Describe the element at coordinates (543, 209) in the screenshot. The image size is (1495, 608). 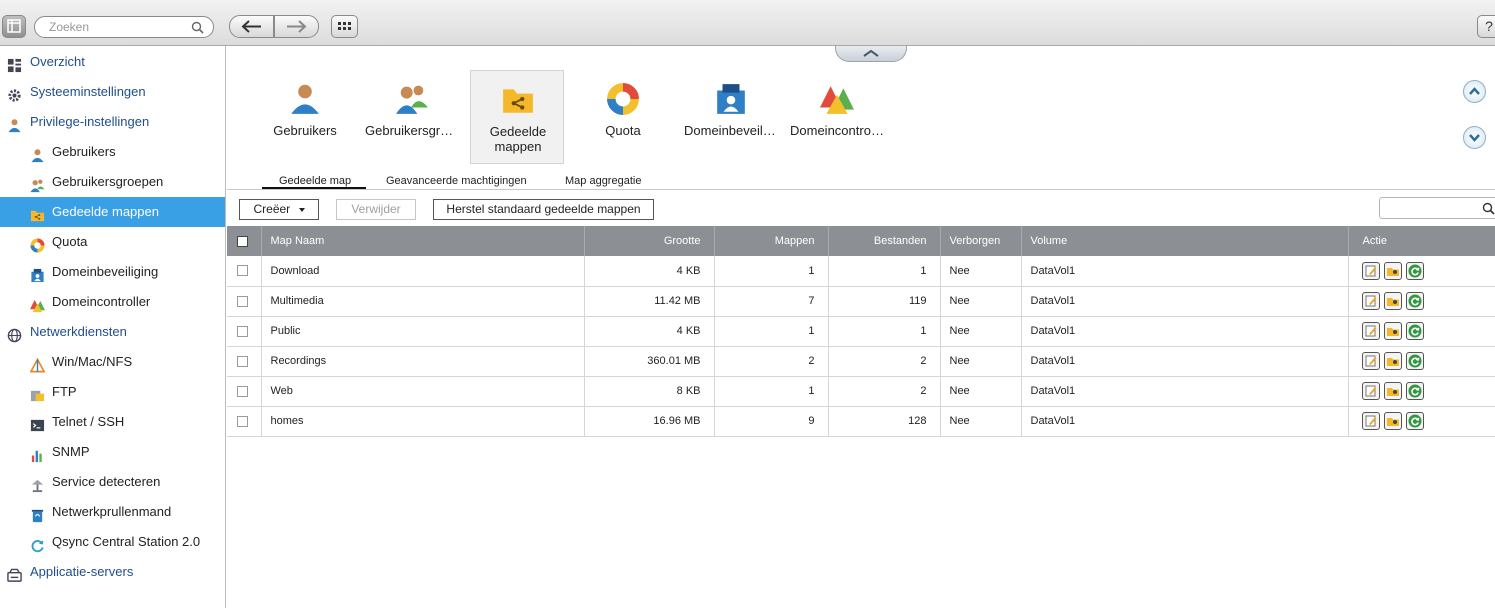
I see `restore-default-folders-button: Herstel standaard gedeelde mappen` at that location.